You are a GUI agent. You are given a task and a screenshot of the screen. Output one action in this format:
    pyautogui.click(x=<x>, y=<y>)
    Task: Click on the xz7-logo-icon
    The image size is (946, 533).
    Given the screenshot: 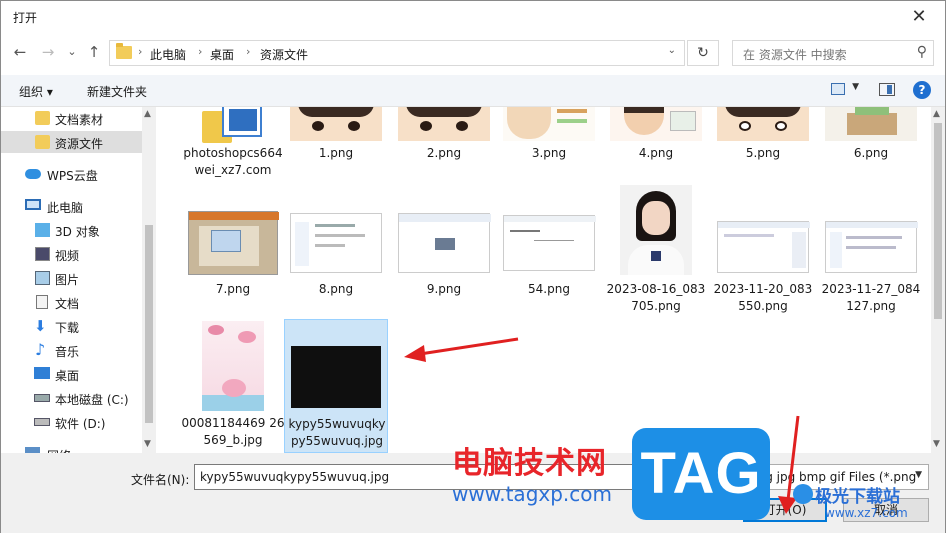 What is the action you would take?
    pyautogui.click(x=803, y=494)
    